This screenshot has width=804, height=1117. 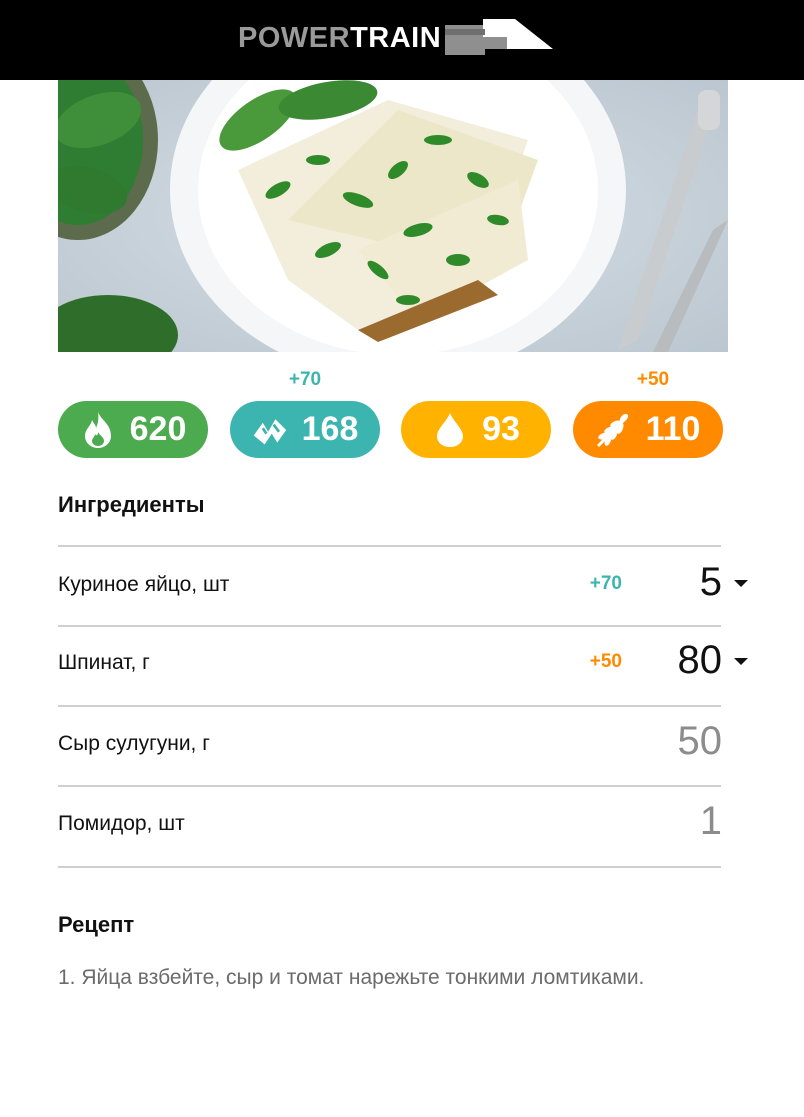 I want to click on ingredient-row: Шпинат, г +50 80, so click(x=408, y=664).